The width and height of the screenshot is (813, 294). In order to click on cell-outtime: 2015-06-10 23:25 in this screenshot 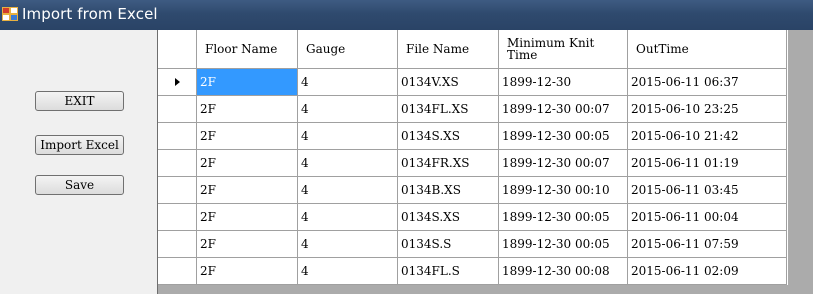, I will do `click(707, 109)`.